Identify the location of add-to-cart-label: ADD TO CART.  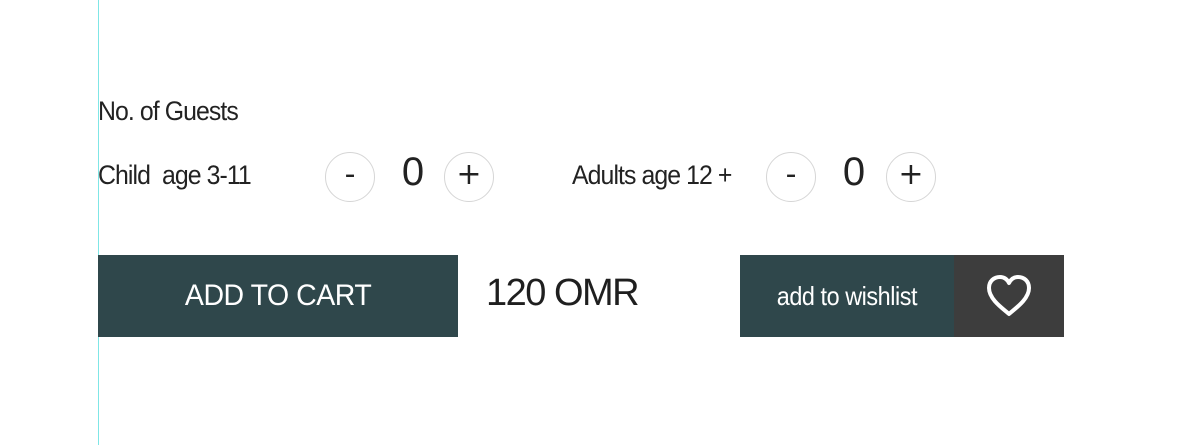
(278, 295).